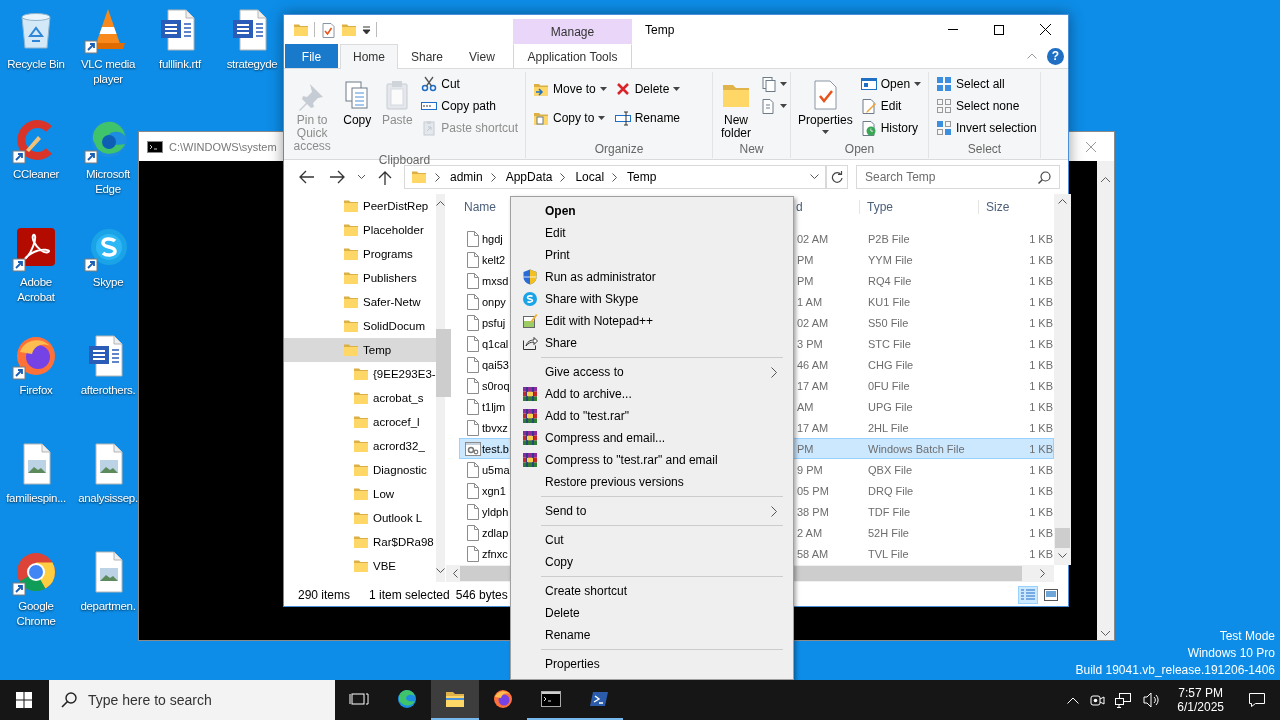  What do you see at coordinates (495, 448) in the screenshot?
I see `file-name: test.b` at bounding box center [495, 448].